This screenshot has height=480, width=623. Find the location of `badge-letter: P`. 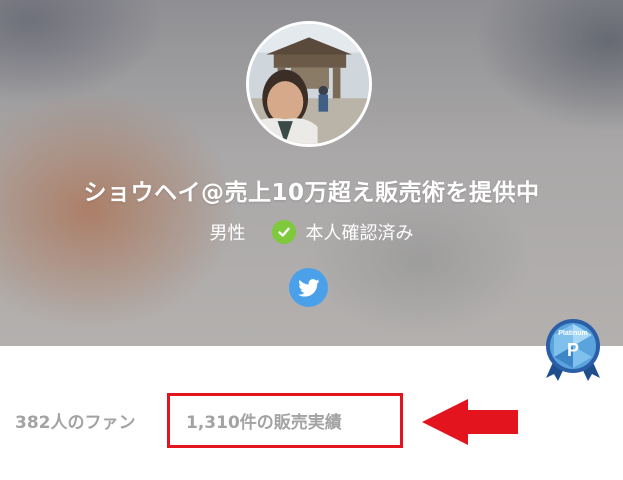

badge-letter: P is located at coordinates (573, 350).